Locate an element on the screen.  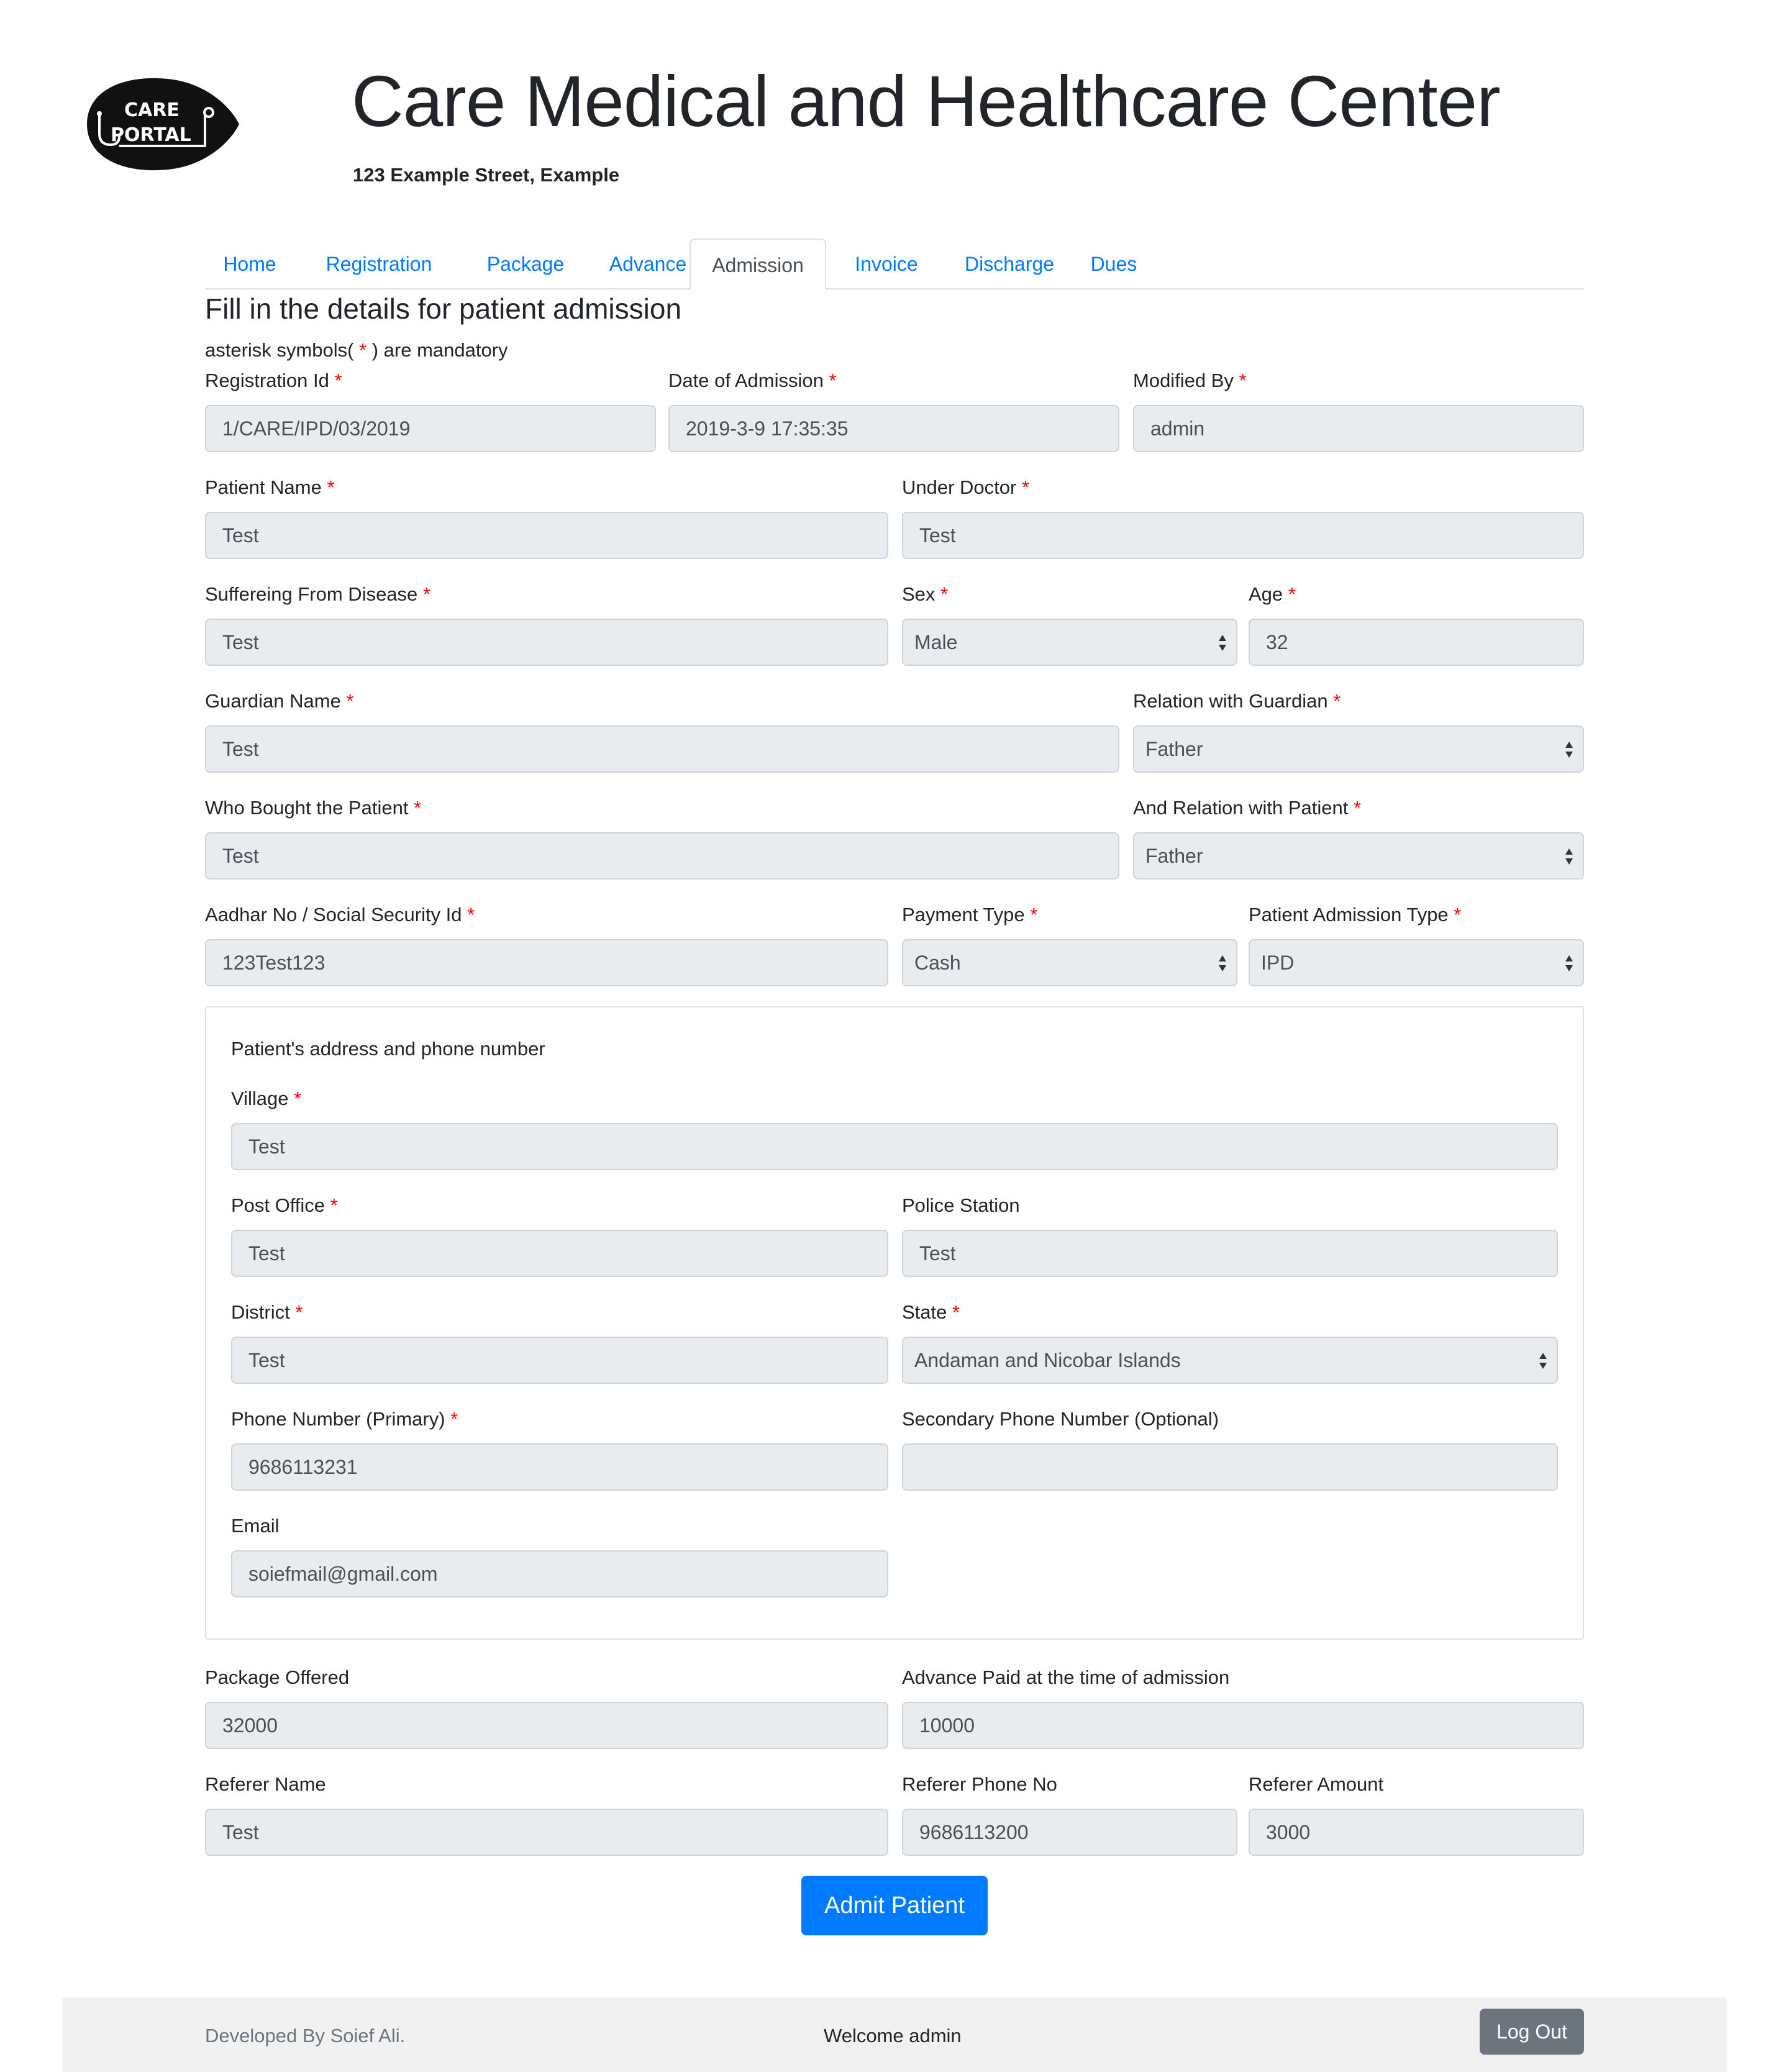
village-label: Village * is located at coordinates (266, 1098).